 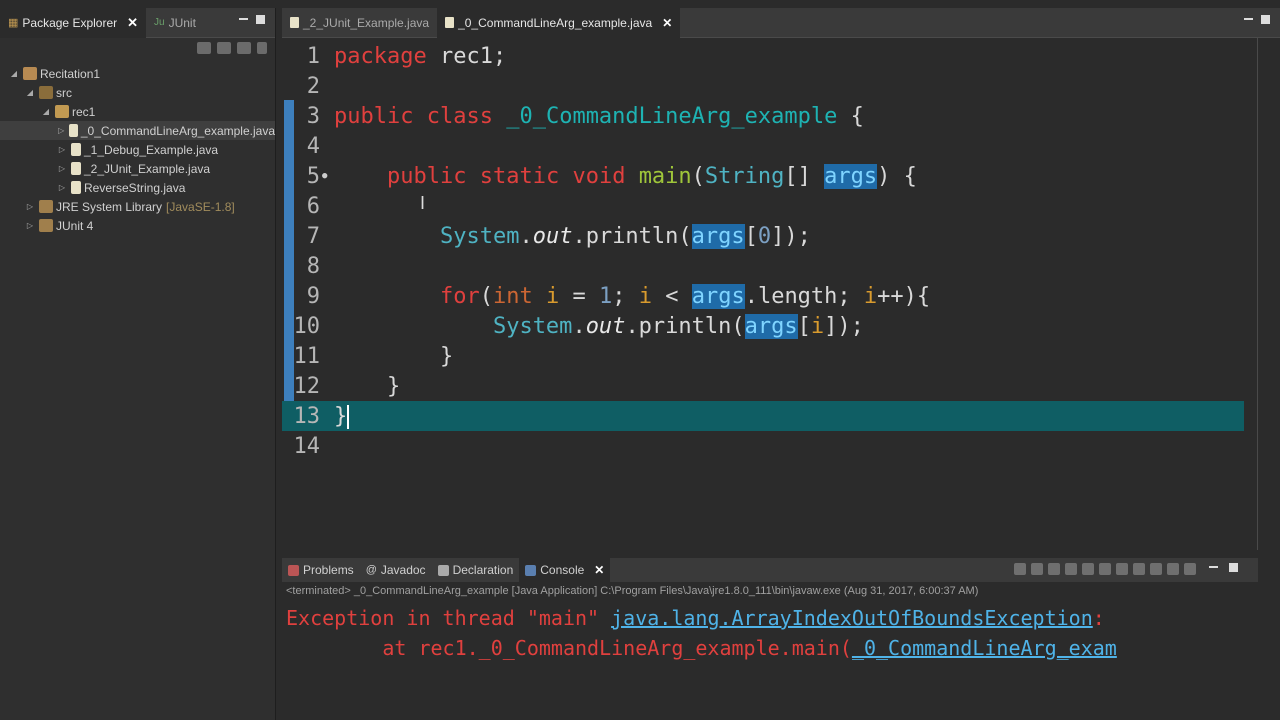 What do you see at coordinates (313, 176) in the screenshot?
I see `line-number: 5` at bounding box center [313, 176].